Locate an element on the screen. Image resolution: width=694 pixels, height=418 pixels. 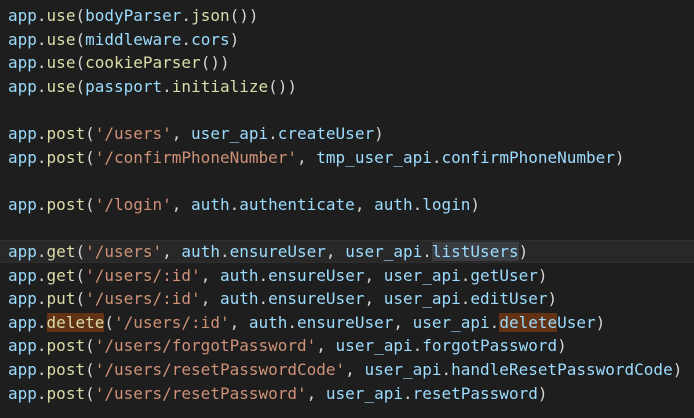
code-token: get is located at coordinates (61, 251).